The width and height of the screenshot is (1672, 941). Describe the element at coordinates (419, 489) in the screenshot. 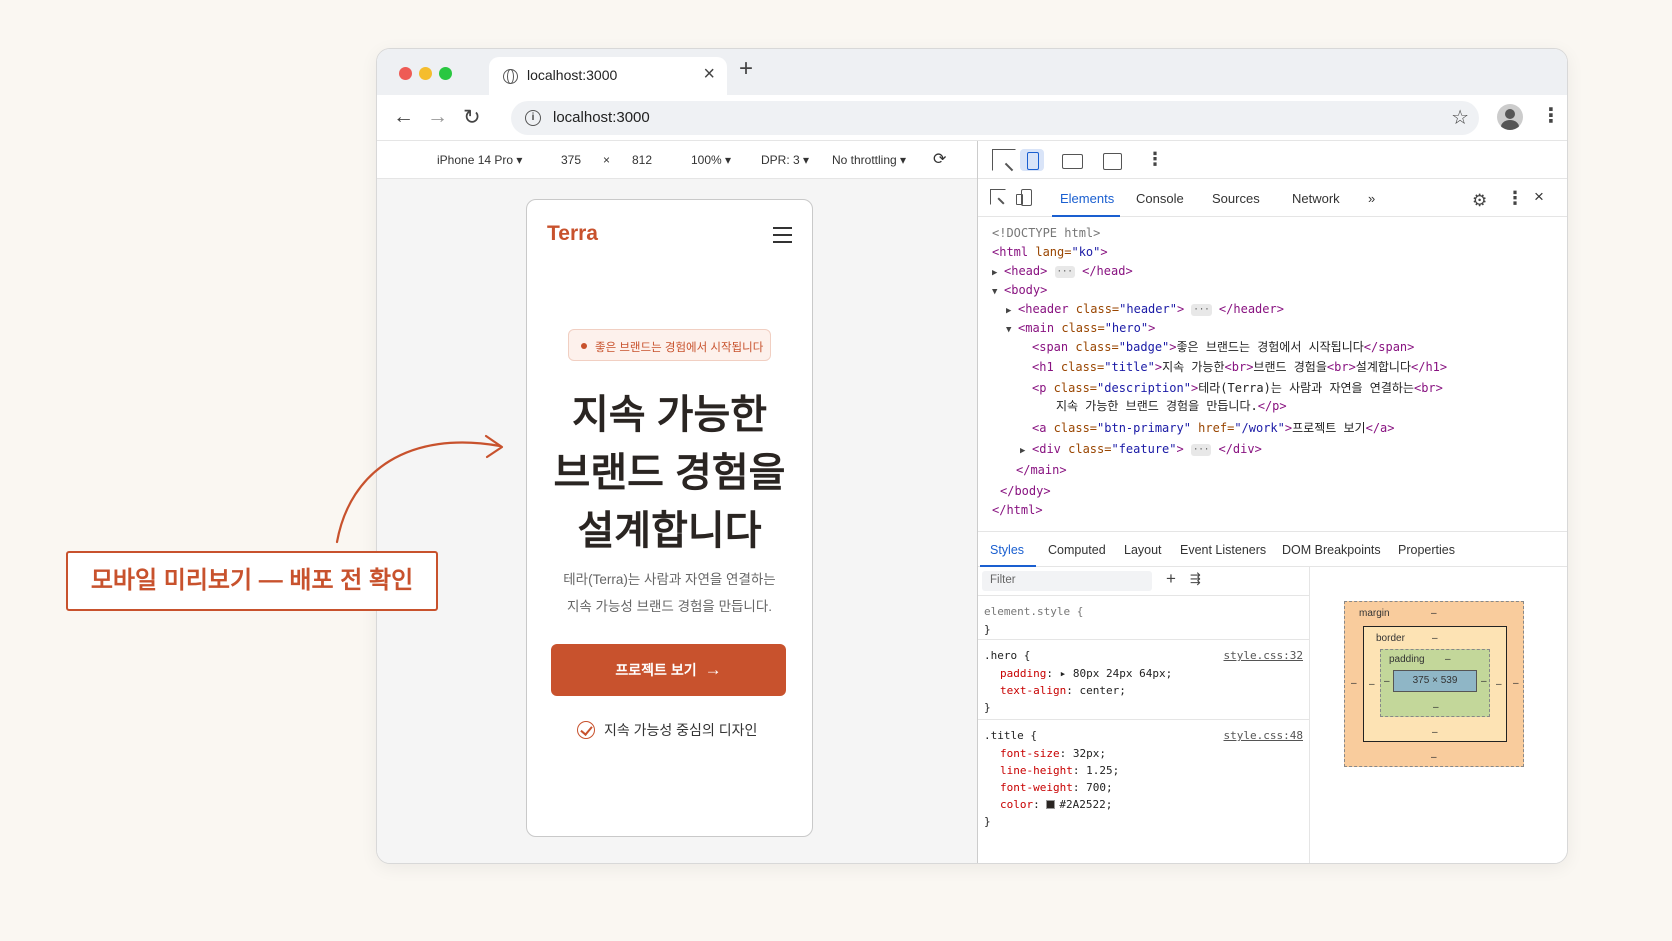

I see `annotation-arrow` at that location.